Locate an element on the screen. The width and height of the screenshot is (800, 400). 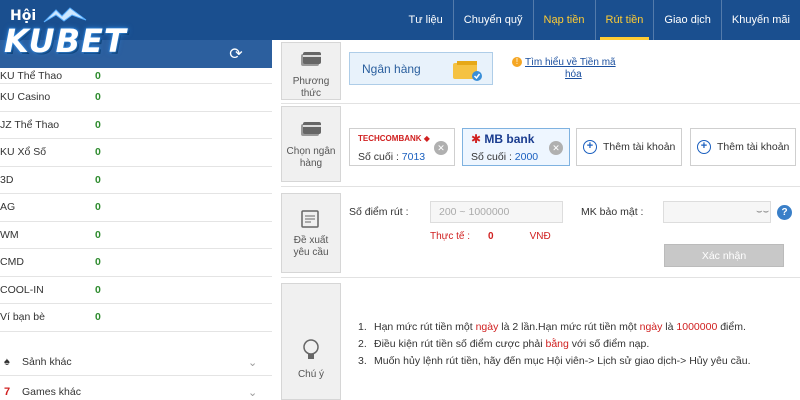
method-option-bank: Ngân hàng is located at coordinates (421, 68).